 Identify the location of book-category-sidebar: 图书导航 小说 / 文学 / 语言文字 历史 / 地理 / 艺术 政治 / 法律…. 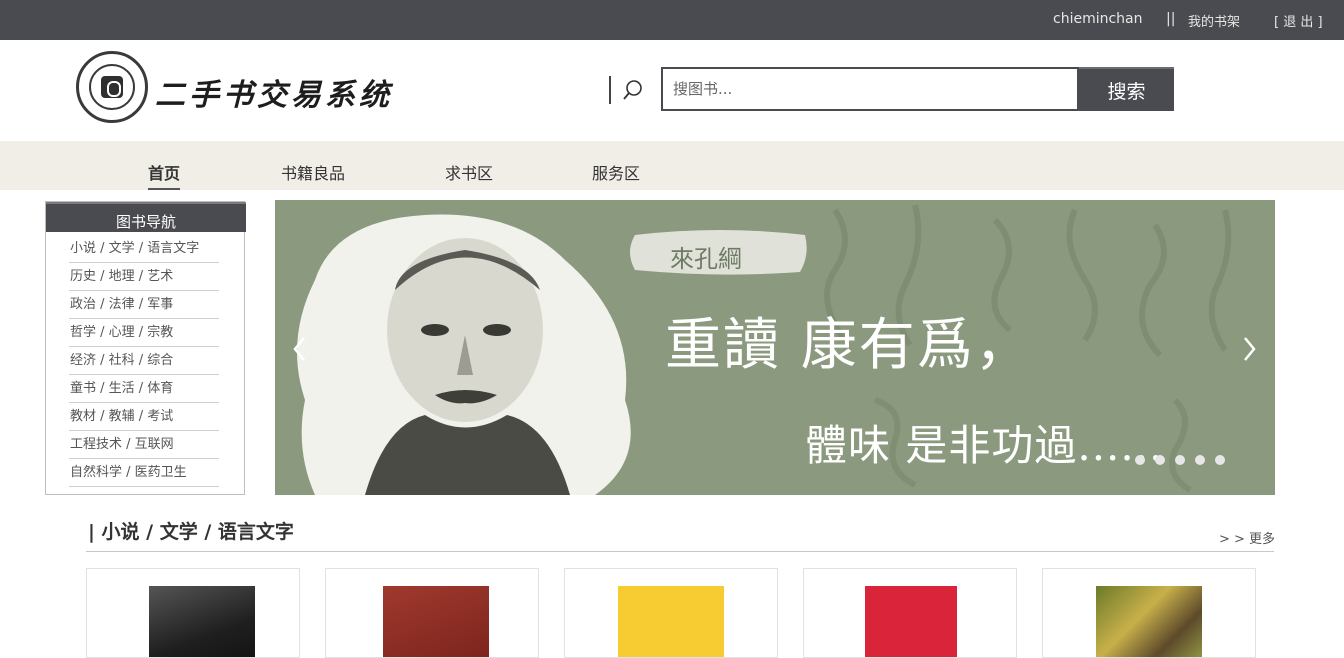
(145, 348).